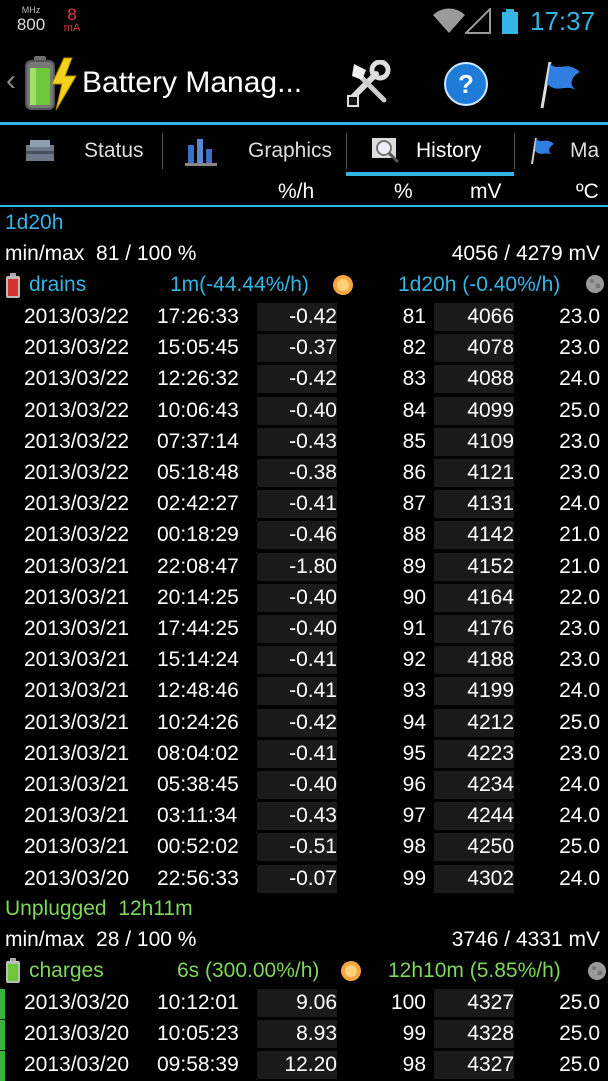 Image resolution: width=608 pixels, height=1081 pixels. What do you see at coordinates (198, 722) in the screenshot?
I see `time-cell: 10:24:26` at bounding box center [198, 722].